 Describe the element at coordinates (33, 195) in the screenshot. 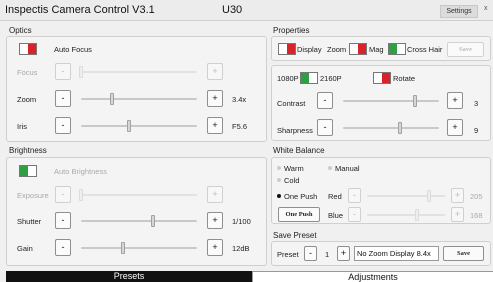

I see `exposure-label: Exposure` at that location.